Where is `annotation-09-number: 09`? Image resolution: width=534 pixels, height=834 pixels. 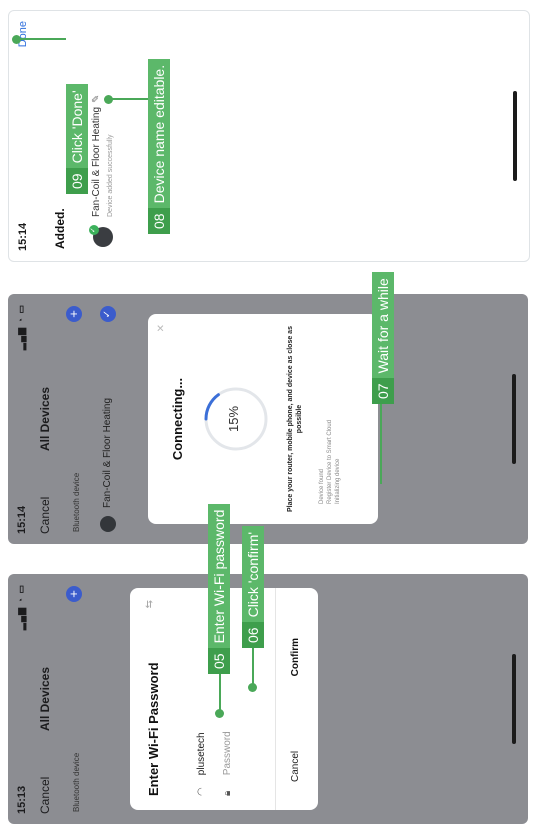 annotation-09-number: 09 is located at coordinates (77, 181).